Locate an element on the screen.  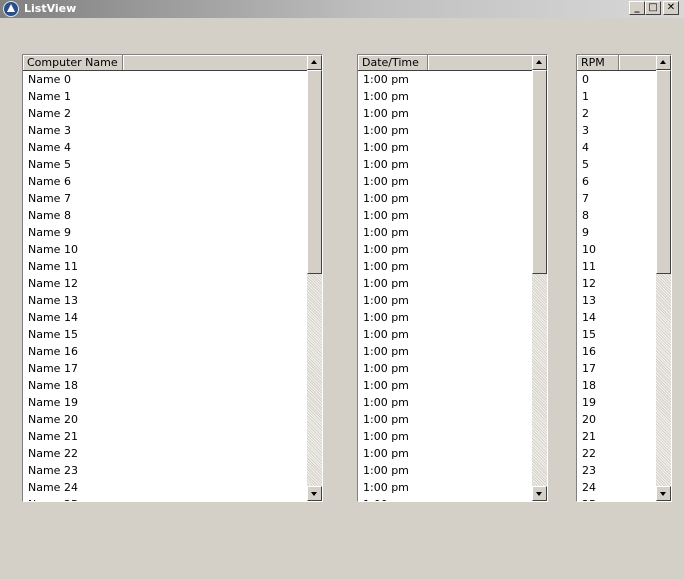
list-item: 3 is located at coordinates (616, 130).